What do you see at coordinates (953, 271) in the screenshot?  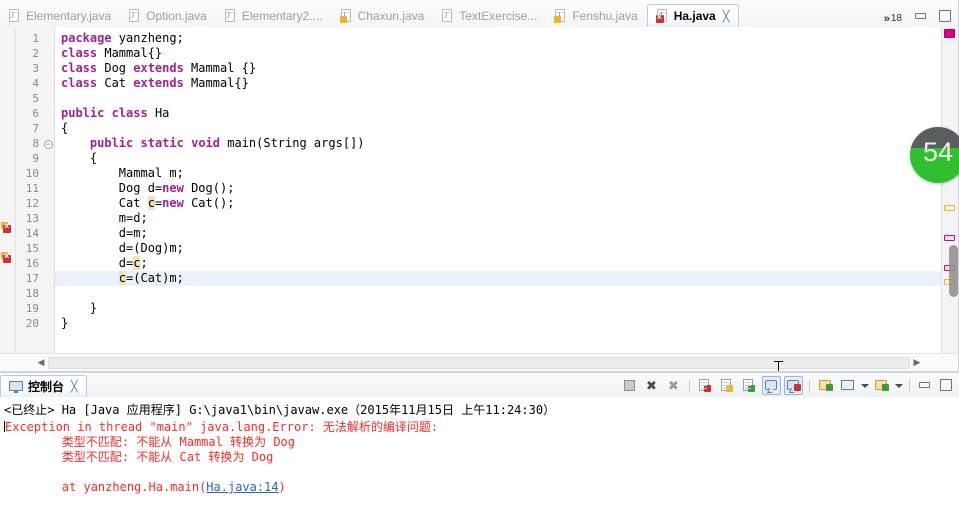 I see `vertical-scrollbar-thumb` at bounding box center [953, 271].